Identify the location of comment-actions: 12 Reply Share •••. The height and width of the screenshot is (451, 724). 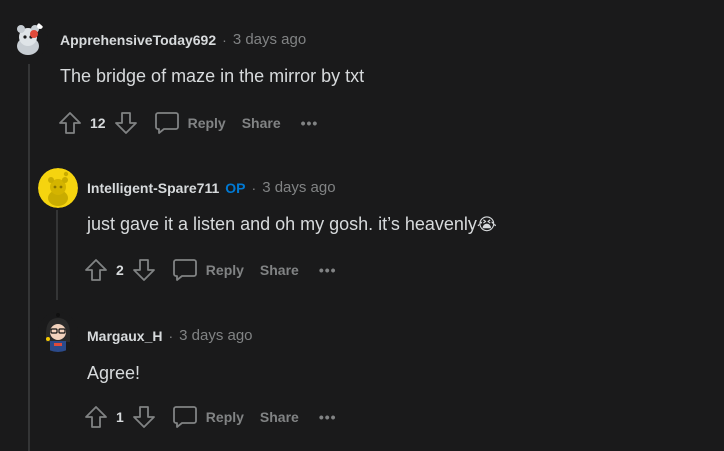
(188, 123).